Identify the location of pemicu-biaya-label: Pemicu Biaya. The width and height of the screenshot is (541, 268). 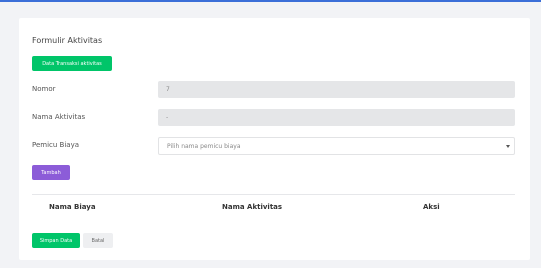
(56, 145).